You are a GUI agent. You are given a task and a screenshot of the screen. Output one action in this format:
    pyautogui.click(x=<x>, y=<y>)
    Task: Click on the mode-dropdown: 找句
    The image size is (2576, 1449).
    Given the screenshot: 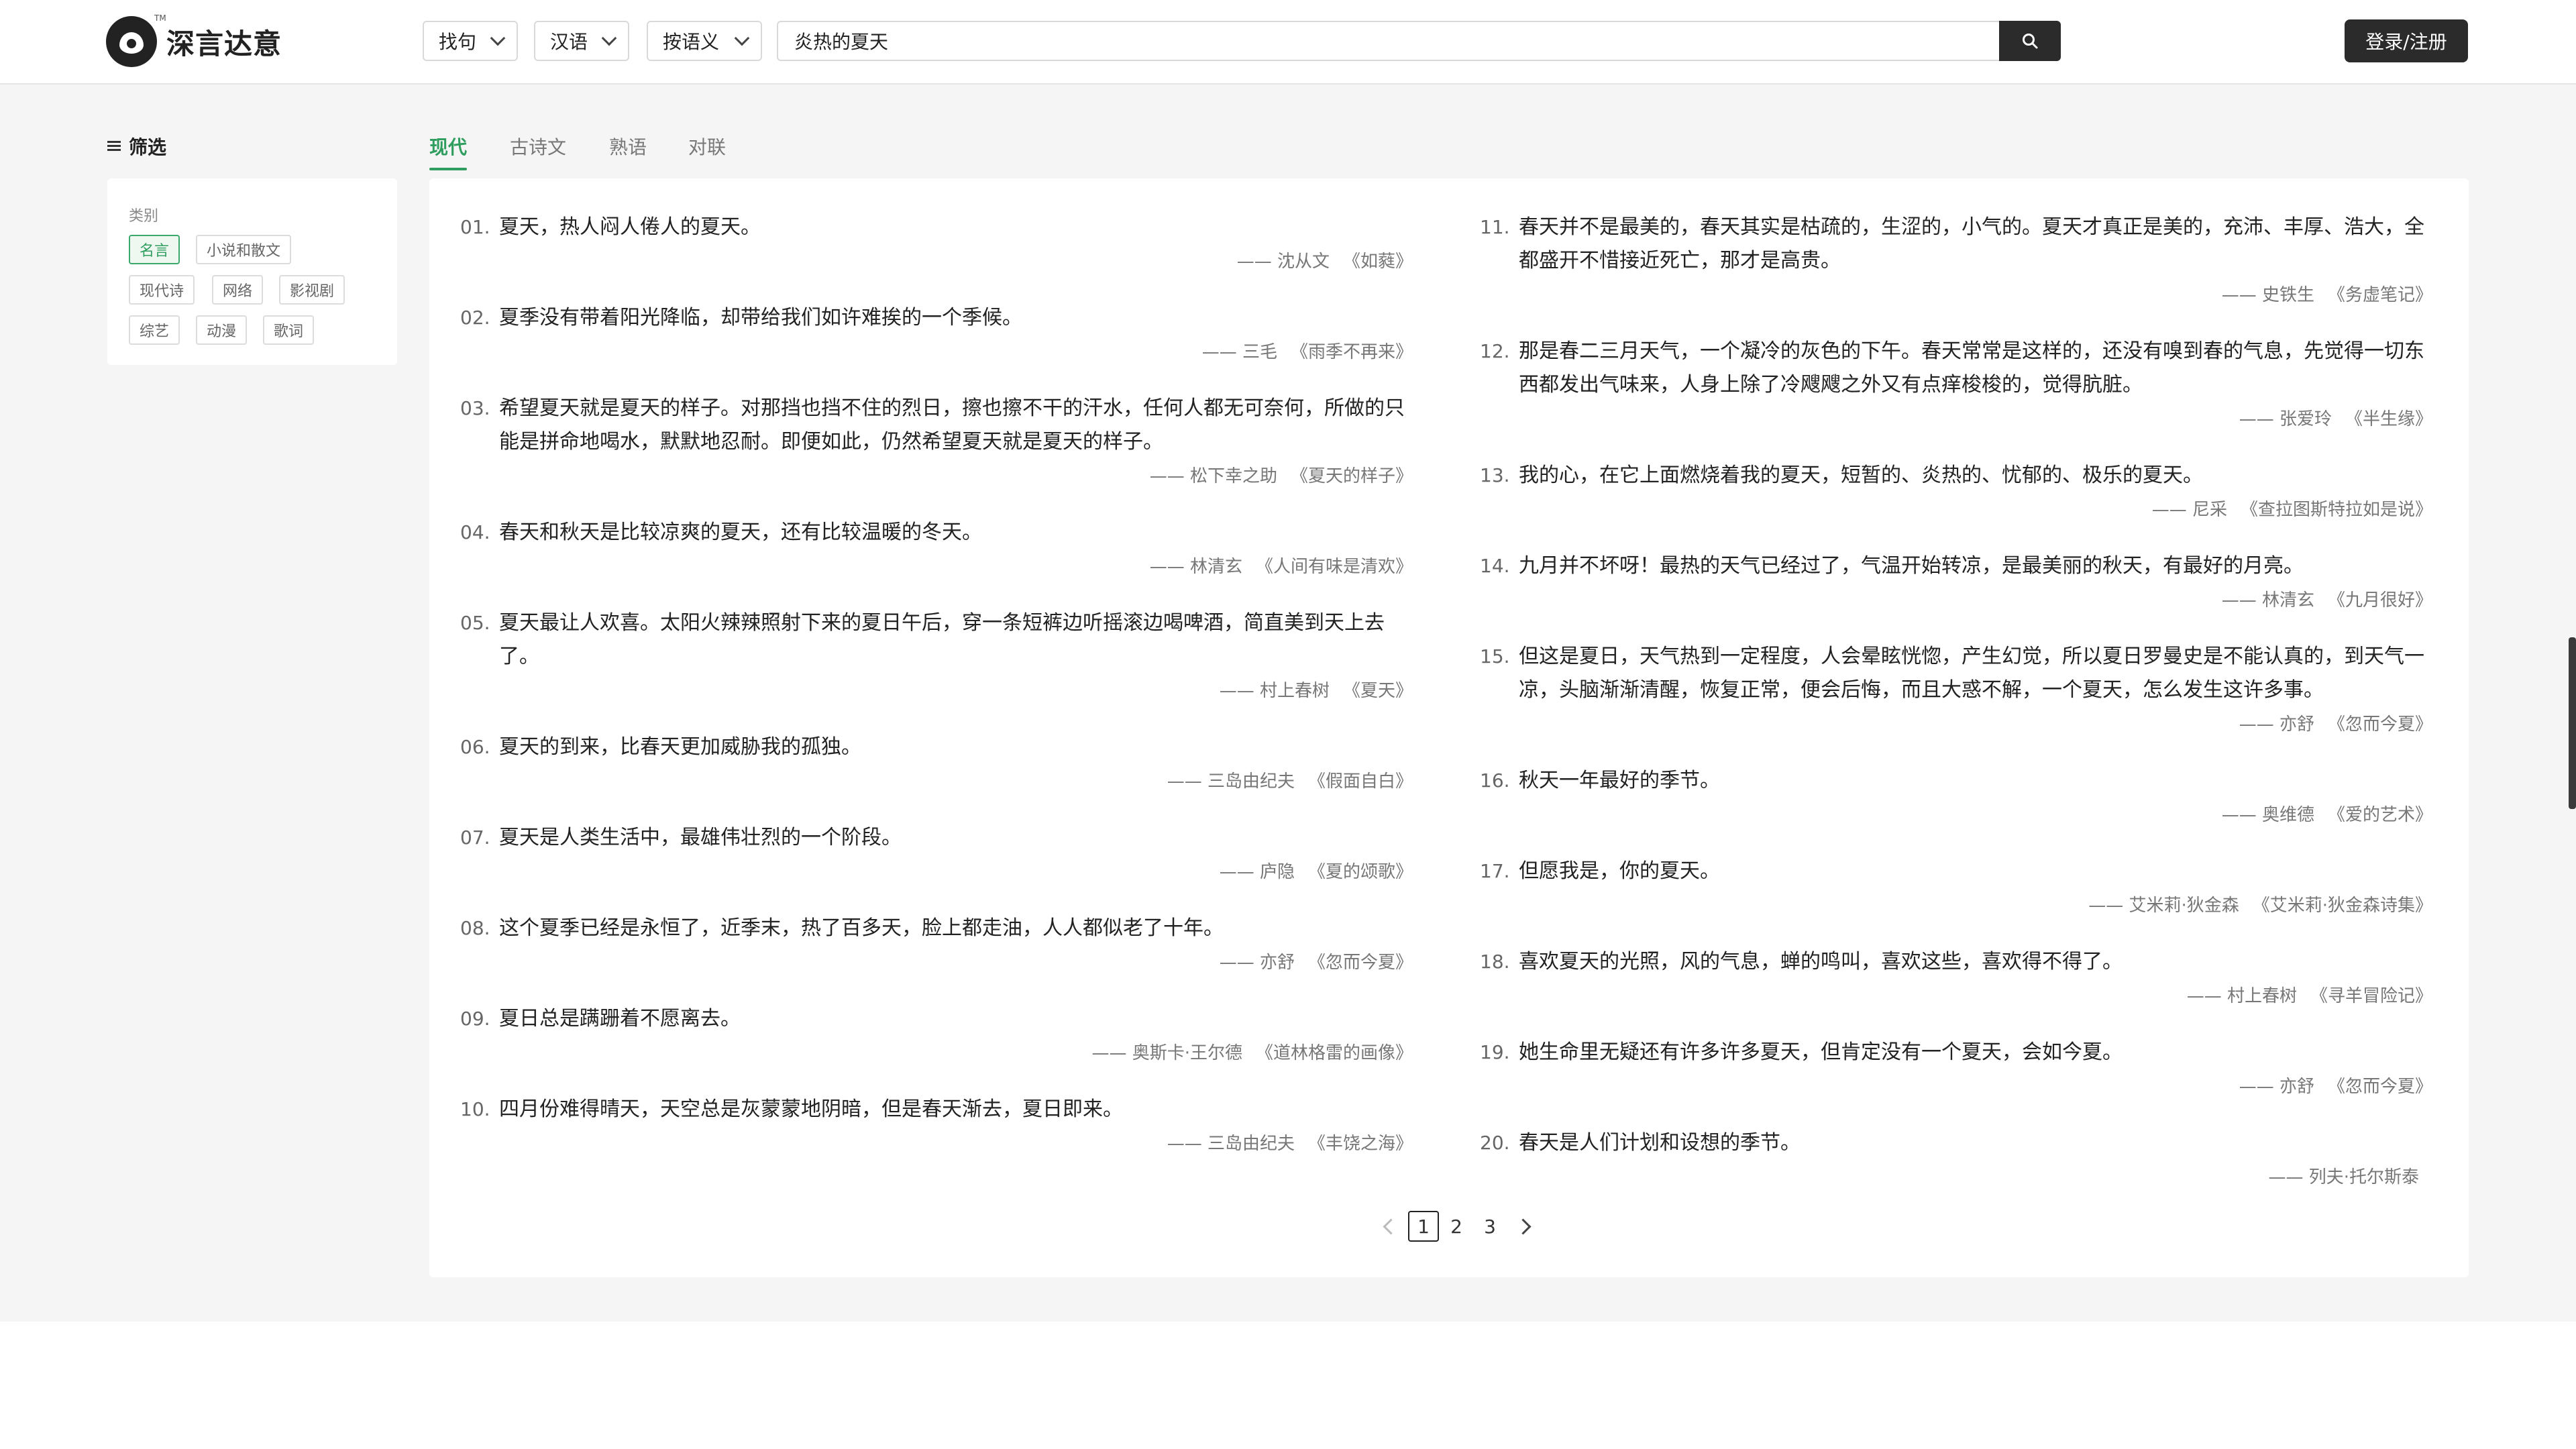 What is the action you would take?
    pyautogui.click(x=470, y=41)
    